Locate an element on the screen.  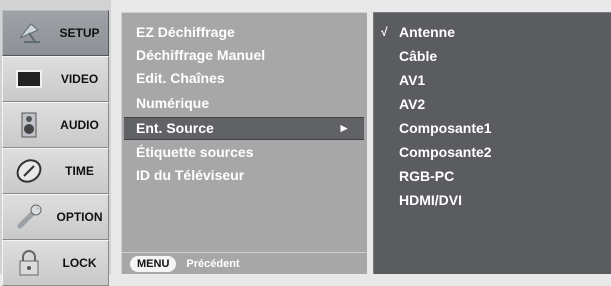
speaker-icon is located at coordinates (29, 125).